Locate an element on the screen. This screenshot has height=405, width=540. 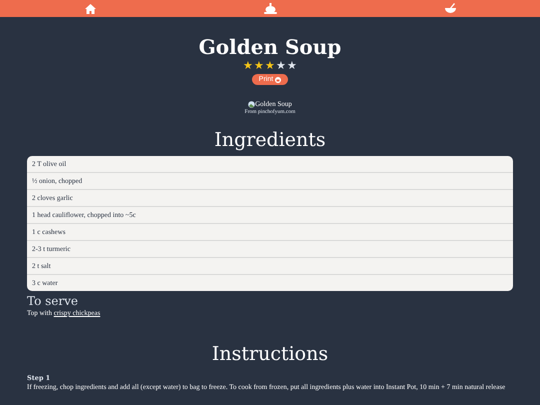
recipe-title: Golden Soup is located at coordinates (270, 47).